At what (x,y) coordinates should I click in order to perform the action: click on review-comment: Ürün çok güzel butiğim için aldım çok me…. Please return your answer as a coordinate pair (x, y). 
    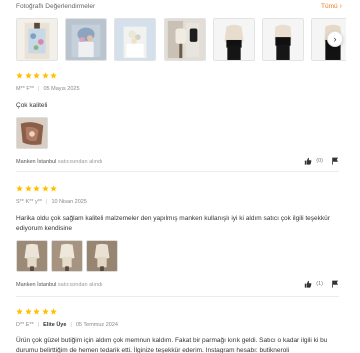
    Looking at the image, I should click on (172, 345).